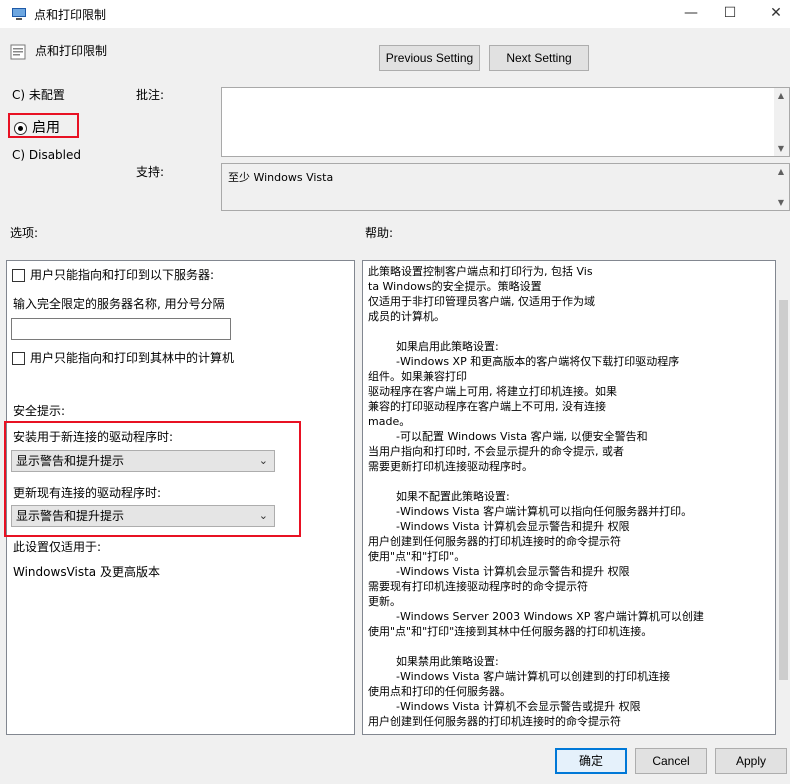 The image size is (790, 784). I want to click on supported-scrollbar: ▲ ▼, so click(781, 187).